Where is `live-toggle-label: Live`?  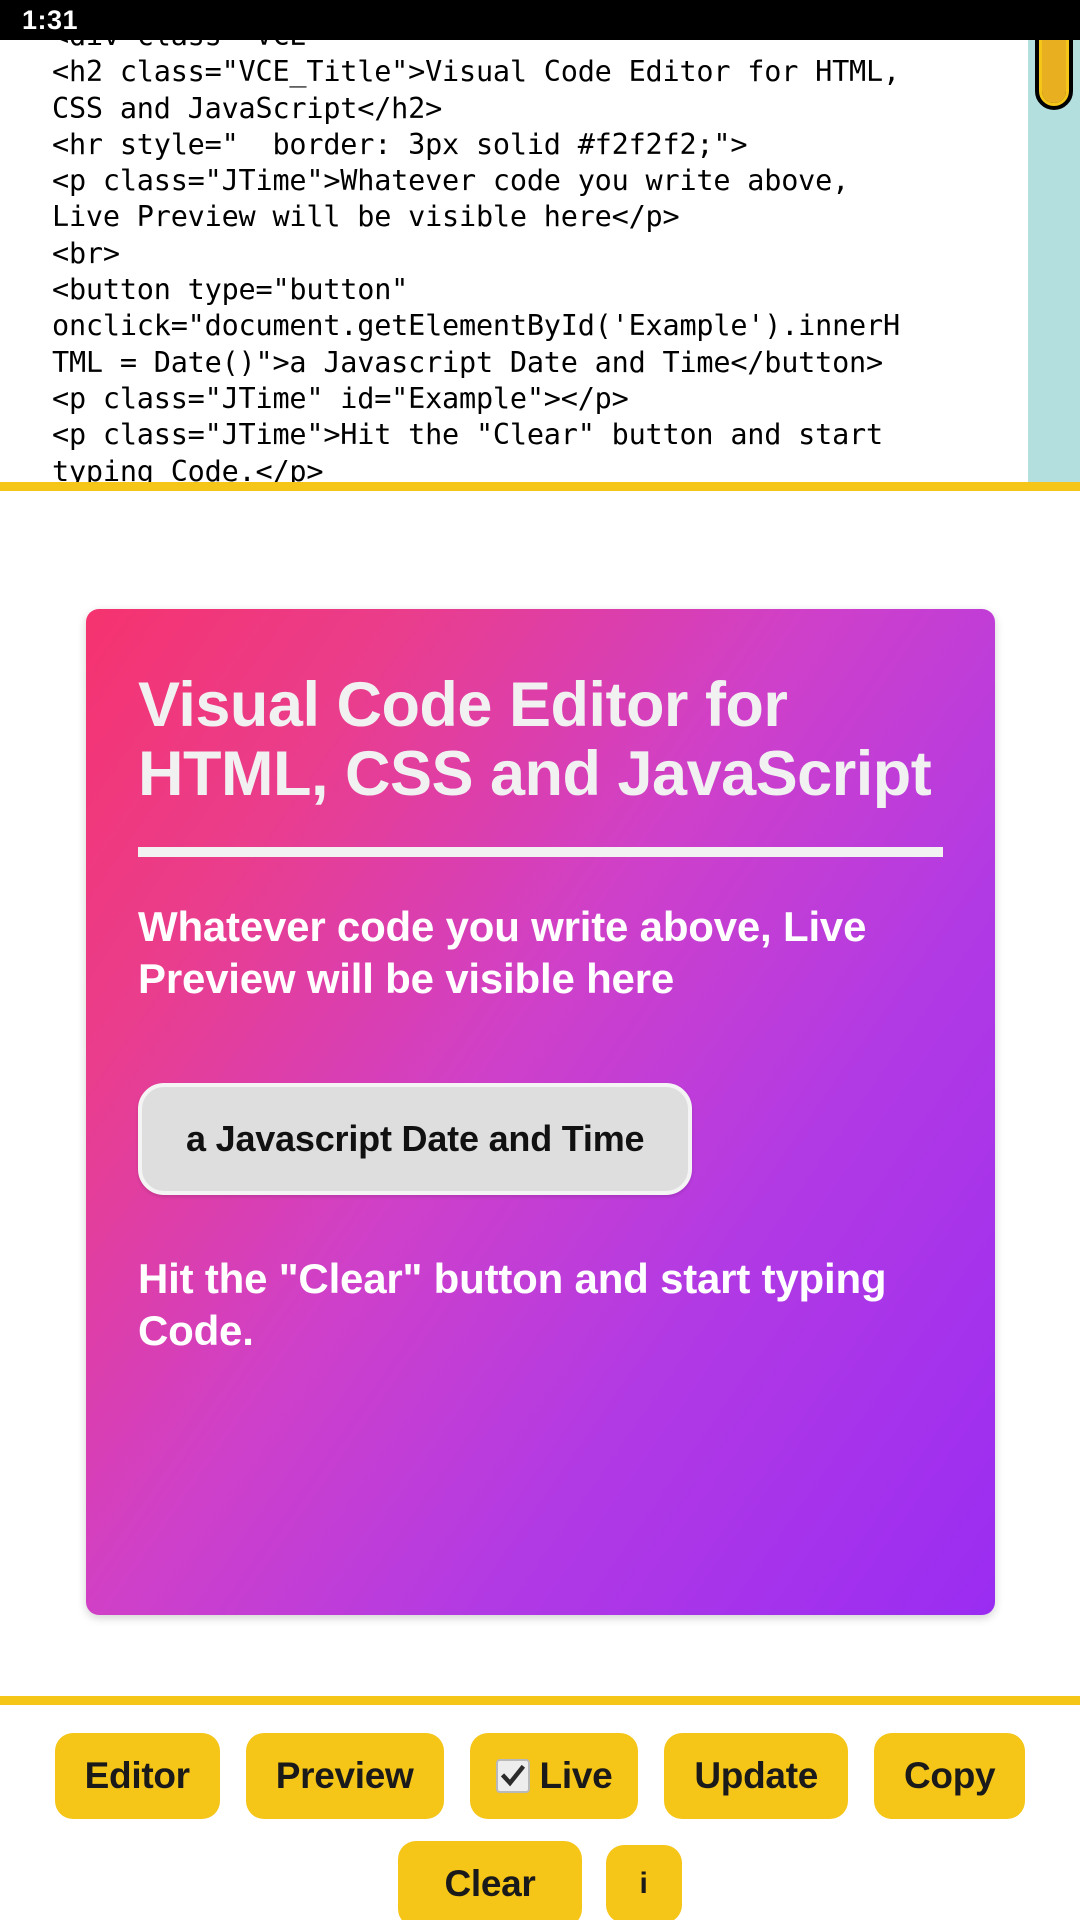 live-toggle-label: Live is located at coordinates (576, 1775).